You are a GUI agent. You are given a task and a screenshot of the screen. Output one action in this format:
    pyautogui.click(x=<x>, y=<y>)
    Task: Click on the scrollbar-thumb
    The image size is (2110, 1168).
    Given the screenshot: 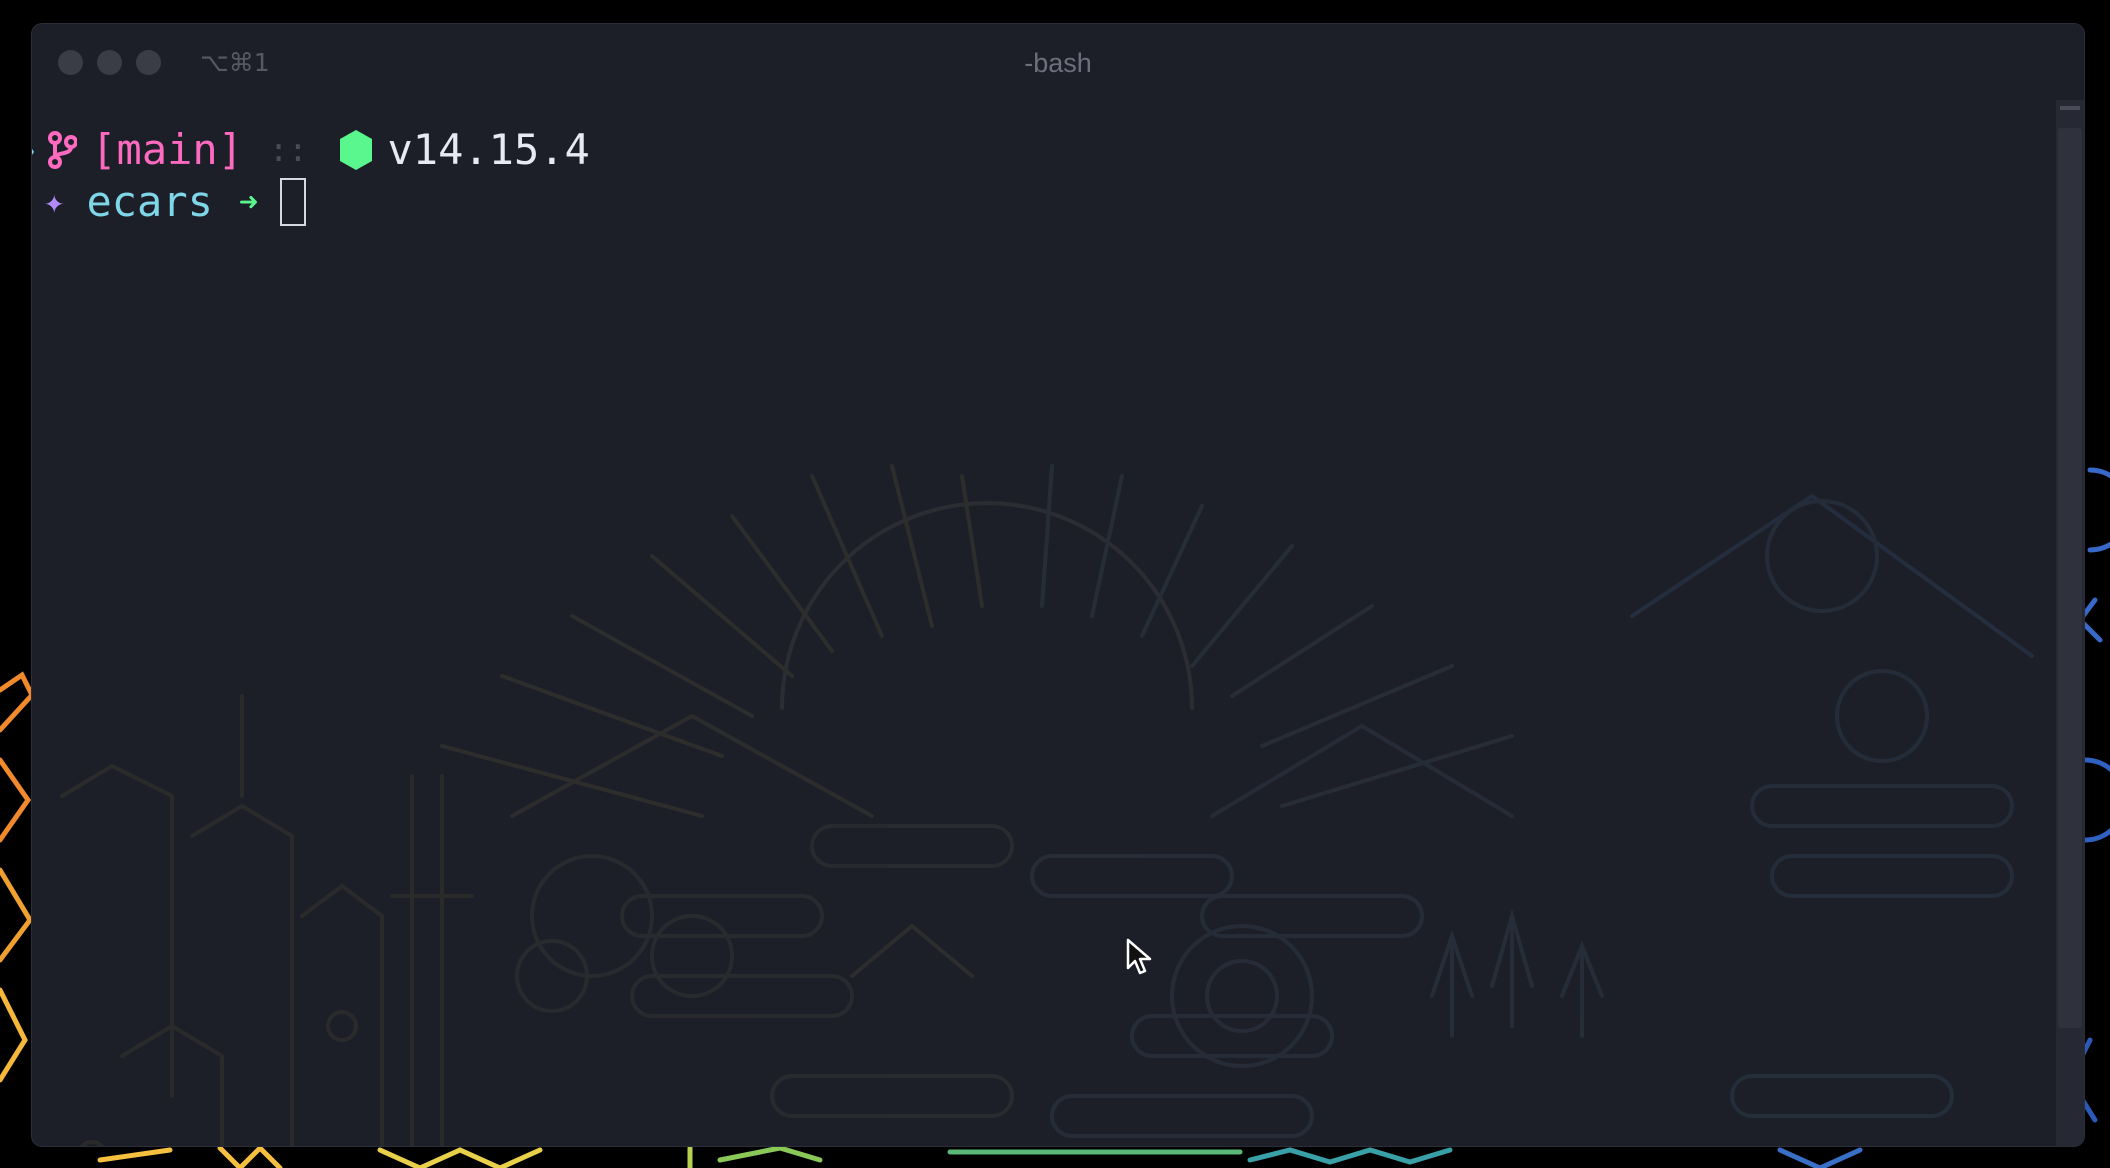 What is the action you would take?
    pyautogui.click(x=2070, y=578)
    